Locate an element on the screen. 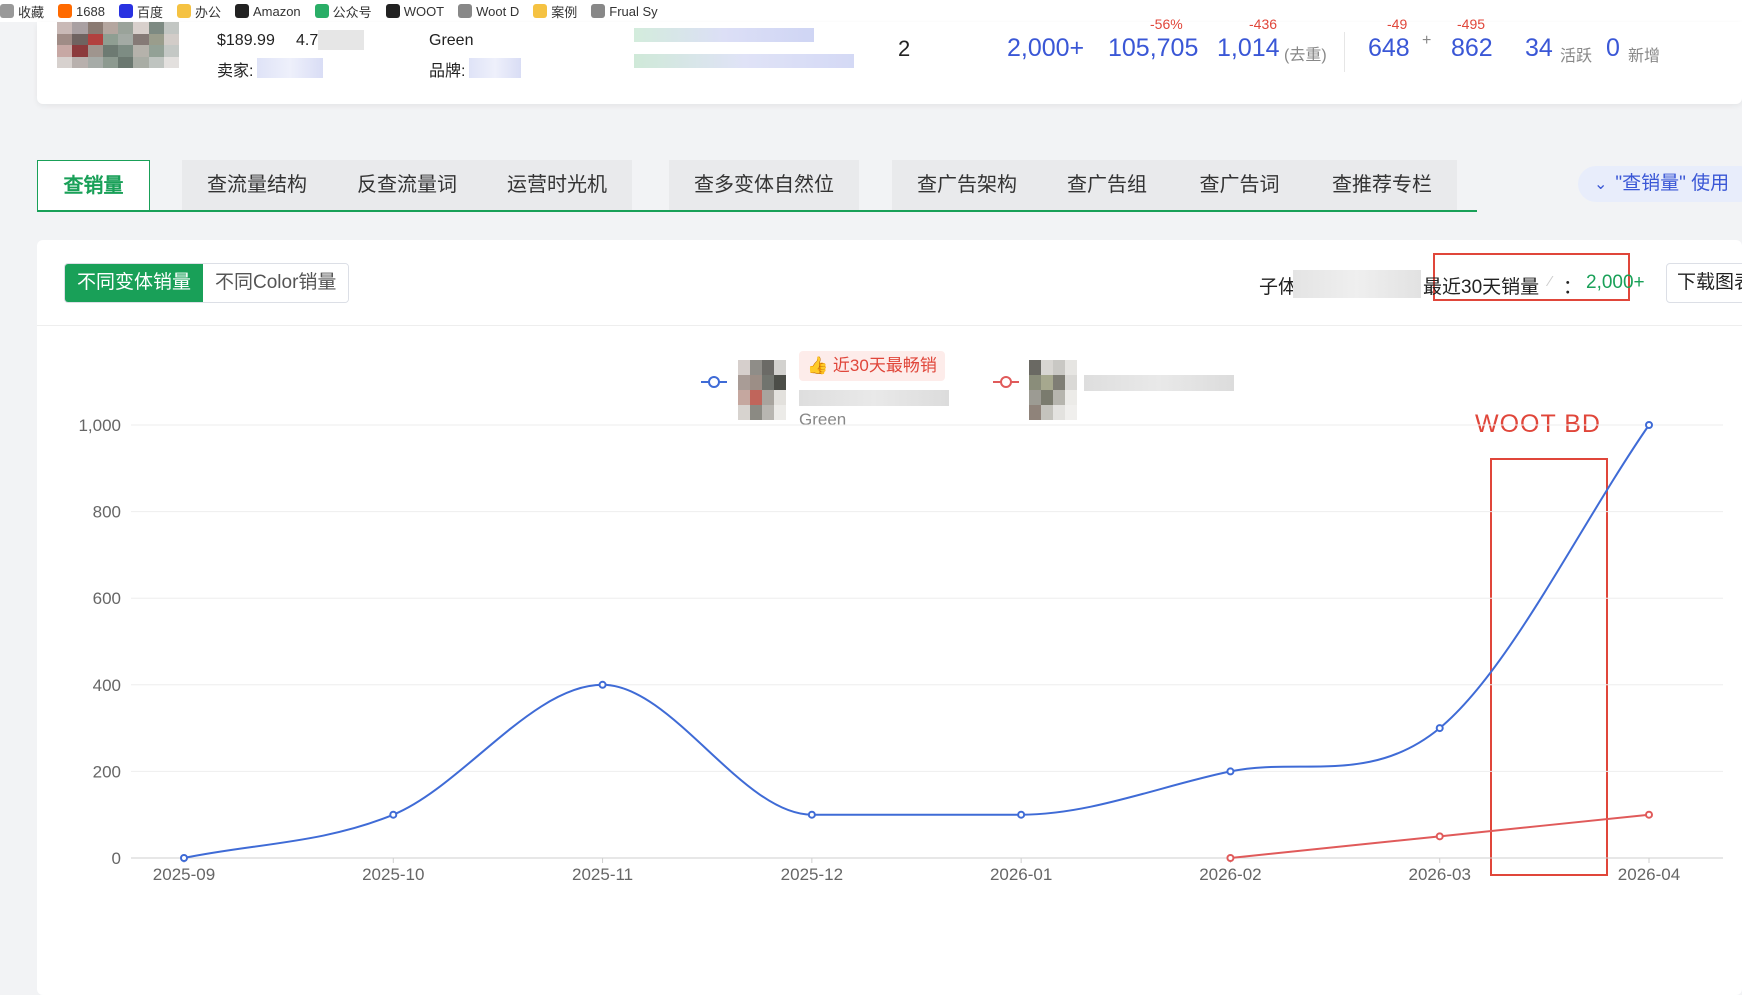  bookmark-item: 1688 is located at coordinates (81, 11).